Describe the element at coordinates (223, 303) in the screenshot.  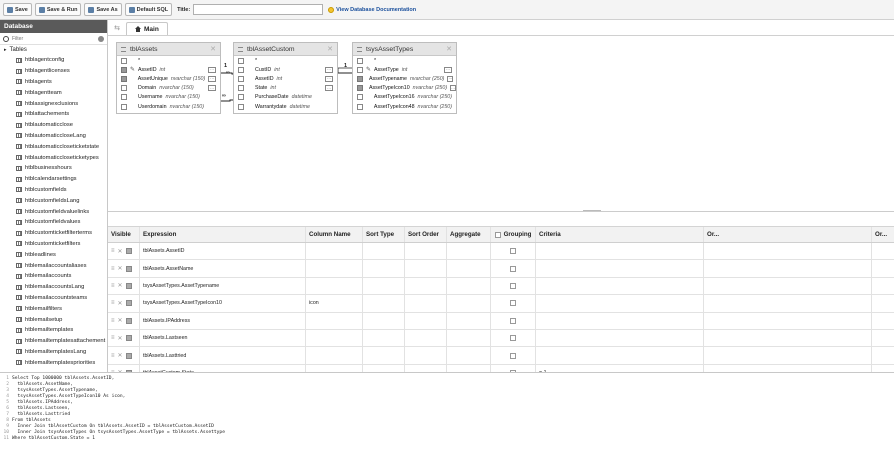
I see `expression-cell: tsysAssetTypes.AssetTypeIcon10` at that location.